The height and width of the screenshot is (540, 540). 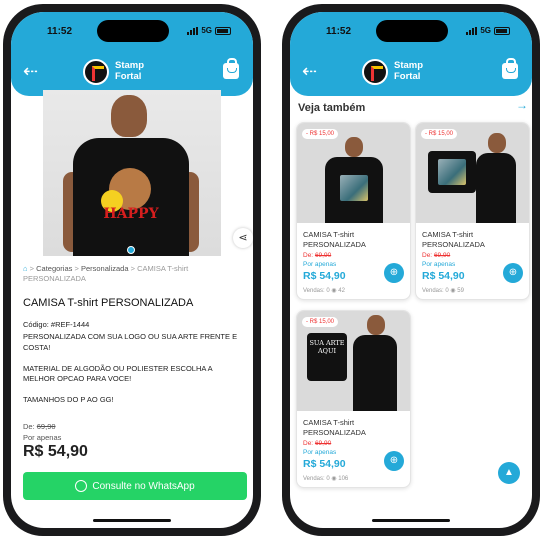 I want to click on old-price: De: 69,90, so click(x=39, y=426).